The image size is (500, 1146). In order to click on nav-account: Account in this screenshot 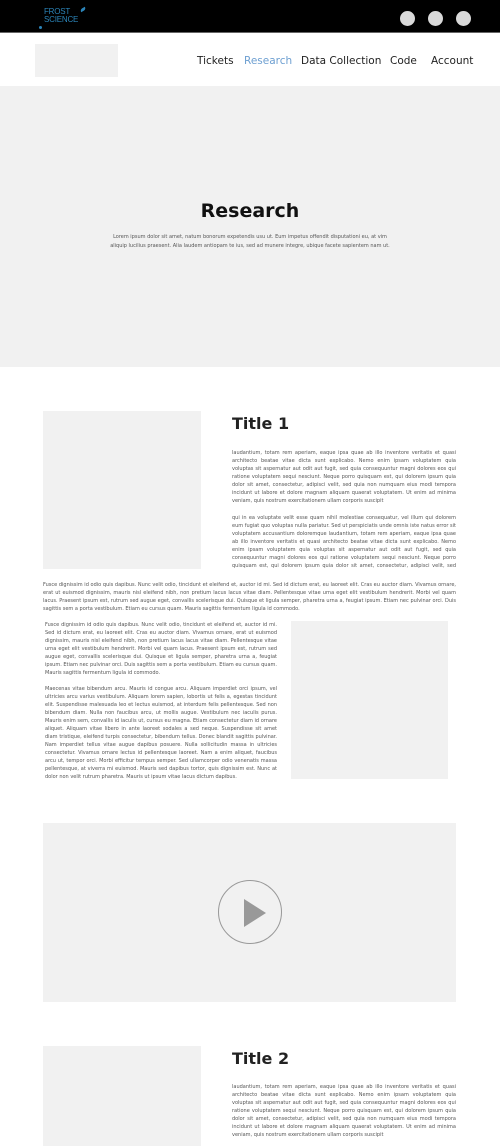, I will do `click(452, 61)`.